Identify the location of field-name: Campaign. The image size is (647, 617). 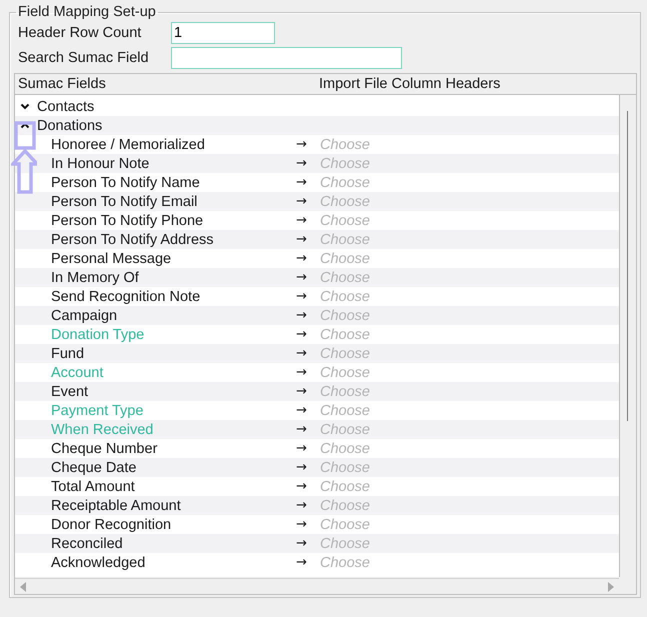
(84, 316).